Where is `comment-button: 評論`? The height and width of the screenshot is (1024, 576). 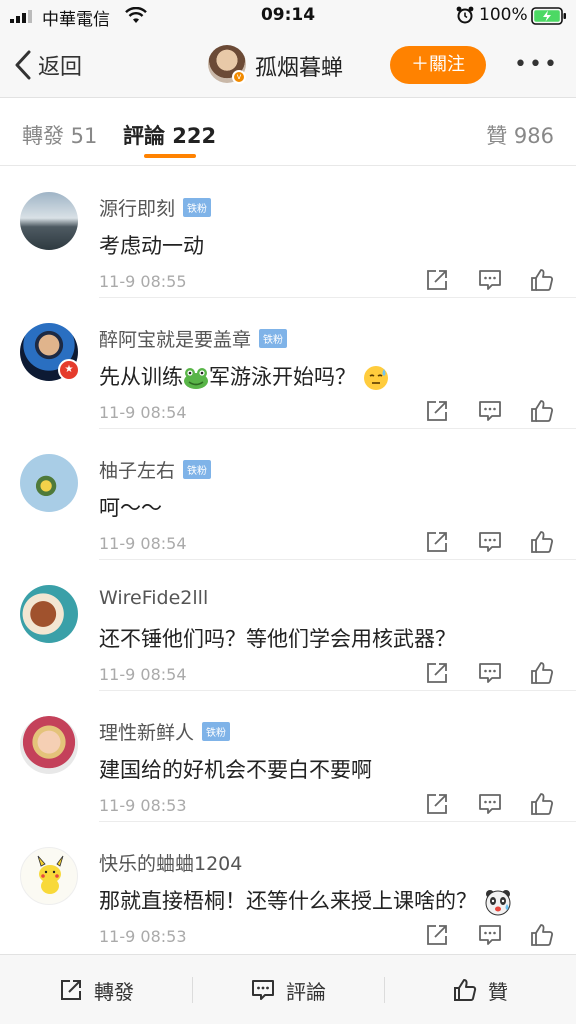 comment-button: 評論 is located at coordinates (288, 989).